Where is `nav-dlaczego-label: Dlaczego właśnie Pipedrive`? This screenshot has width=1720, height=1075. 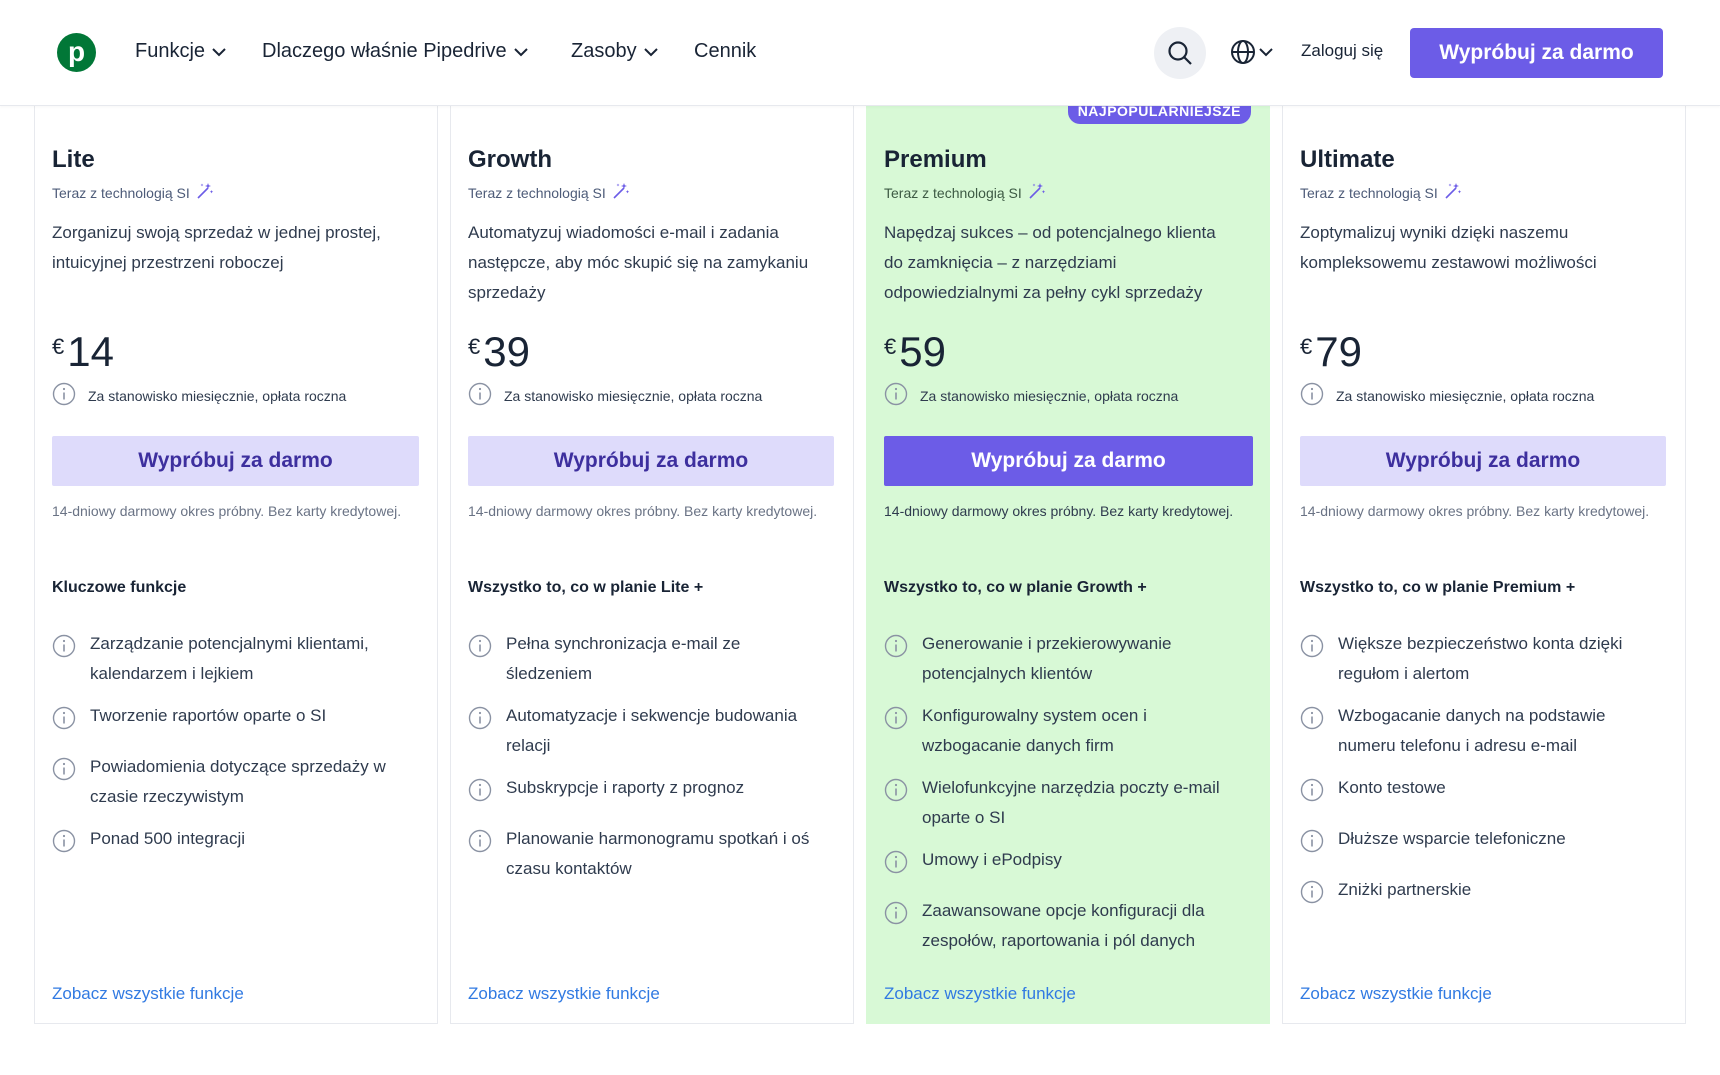
nav-dlaczego-label: Dlaczego właśnie Pipedrive is located at coordinates (384, 51).